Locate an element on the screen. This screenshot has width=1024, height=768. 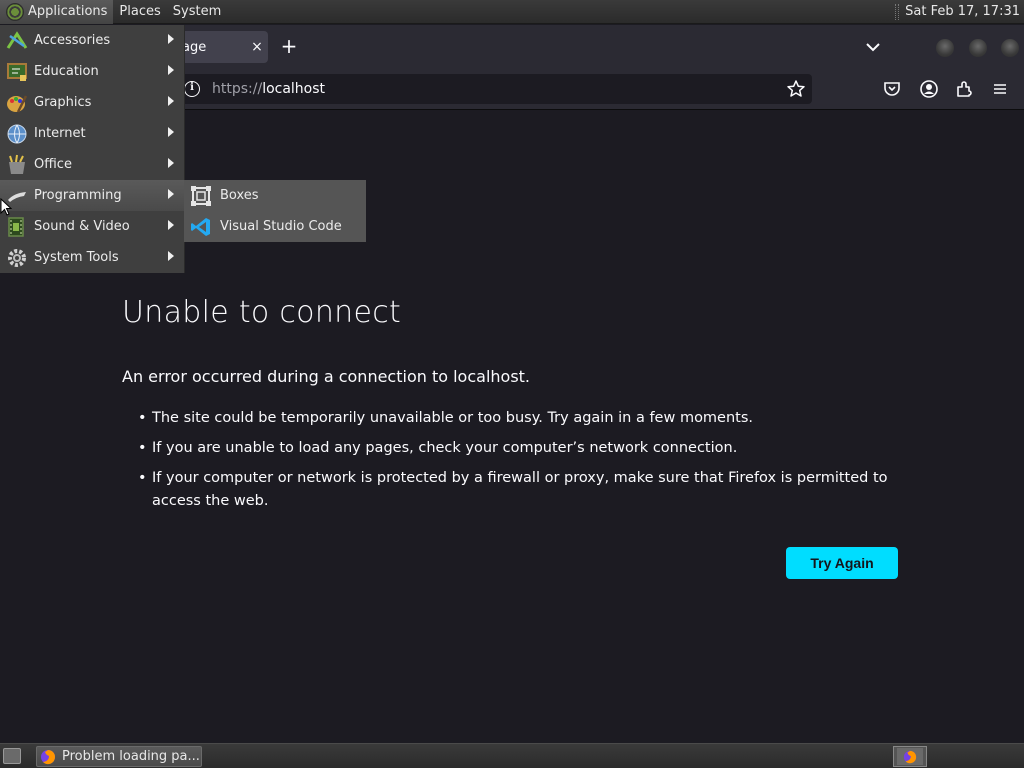
vscode-icon is located at coordinates (201, 227).